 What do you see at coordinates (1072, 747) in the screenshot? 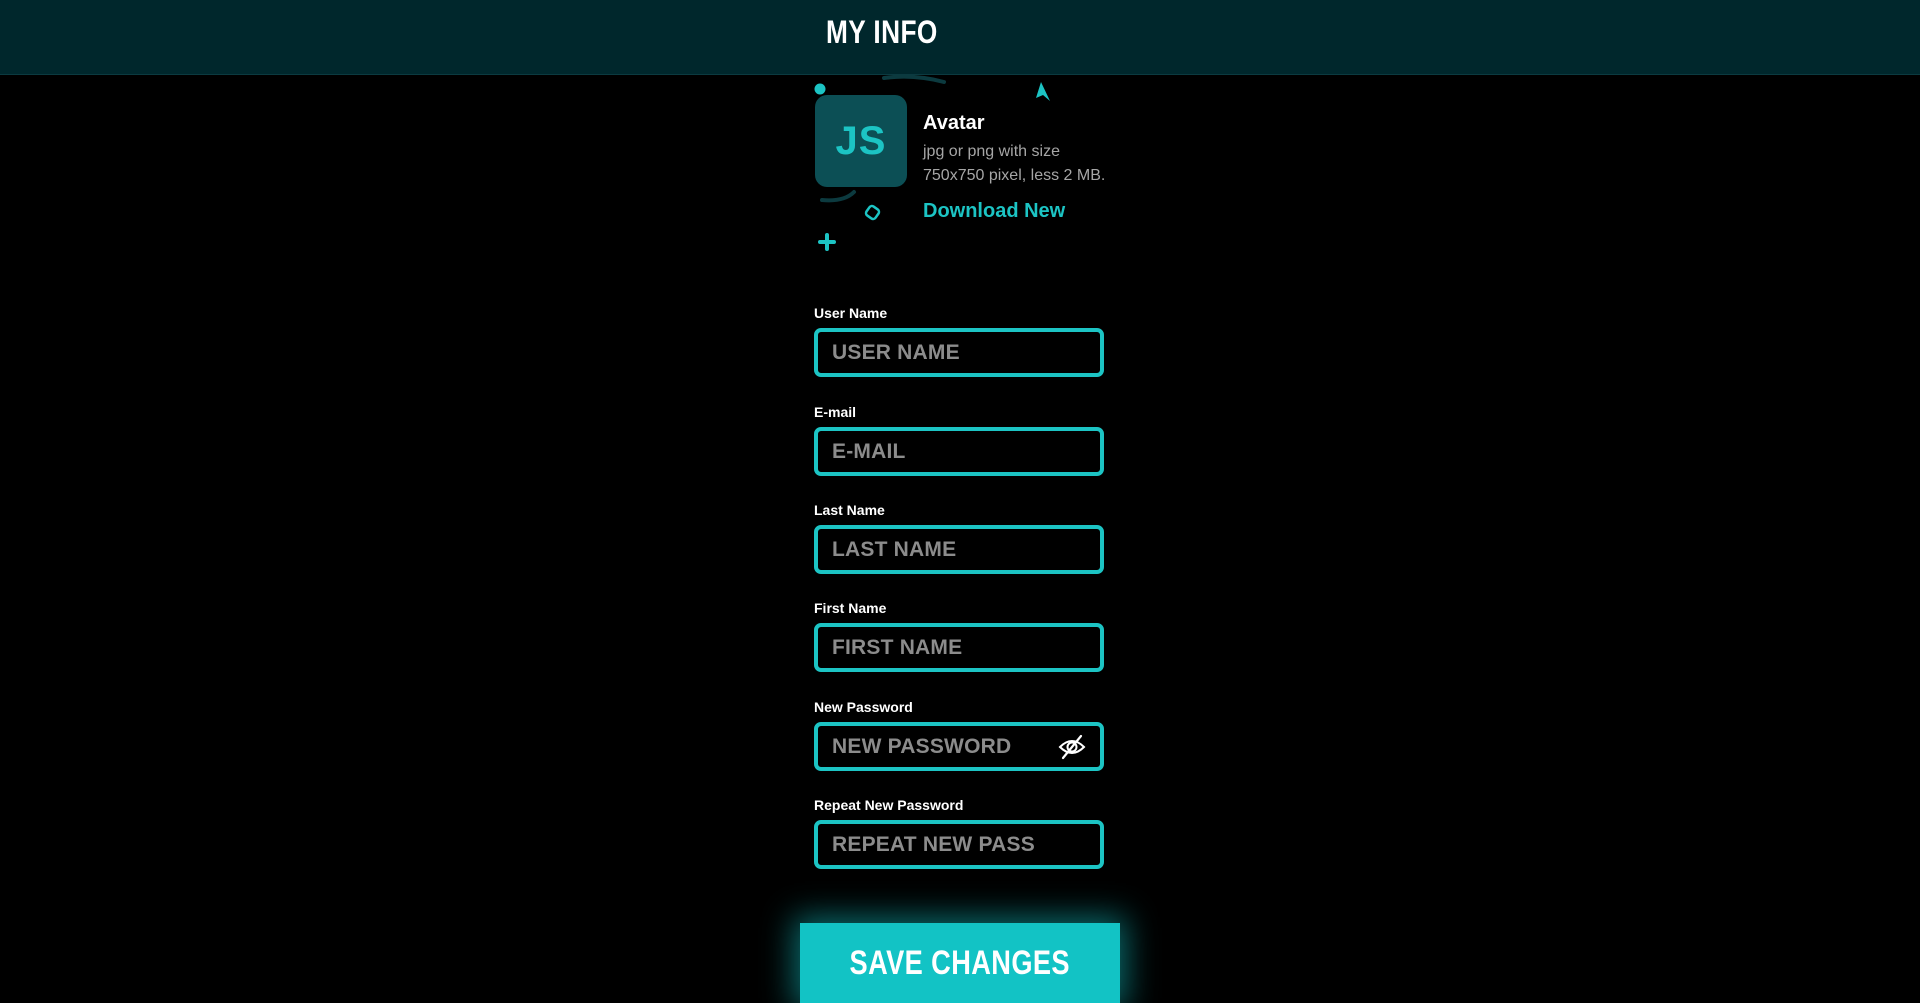
I see `eye-slash-icon` at bounding box center [1072, 747].